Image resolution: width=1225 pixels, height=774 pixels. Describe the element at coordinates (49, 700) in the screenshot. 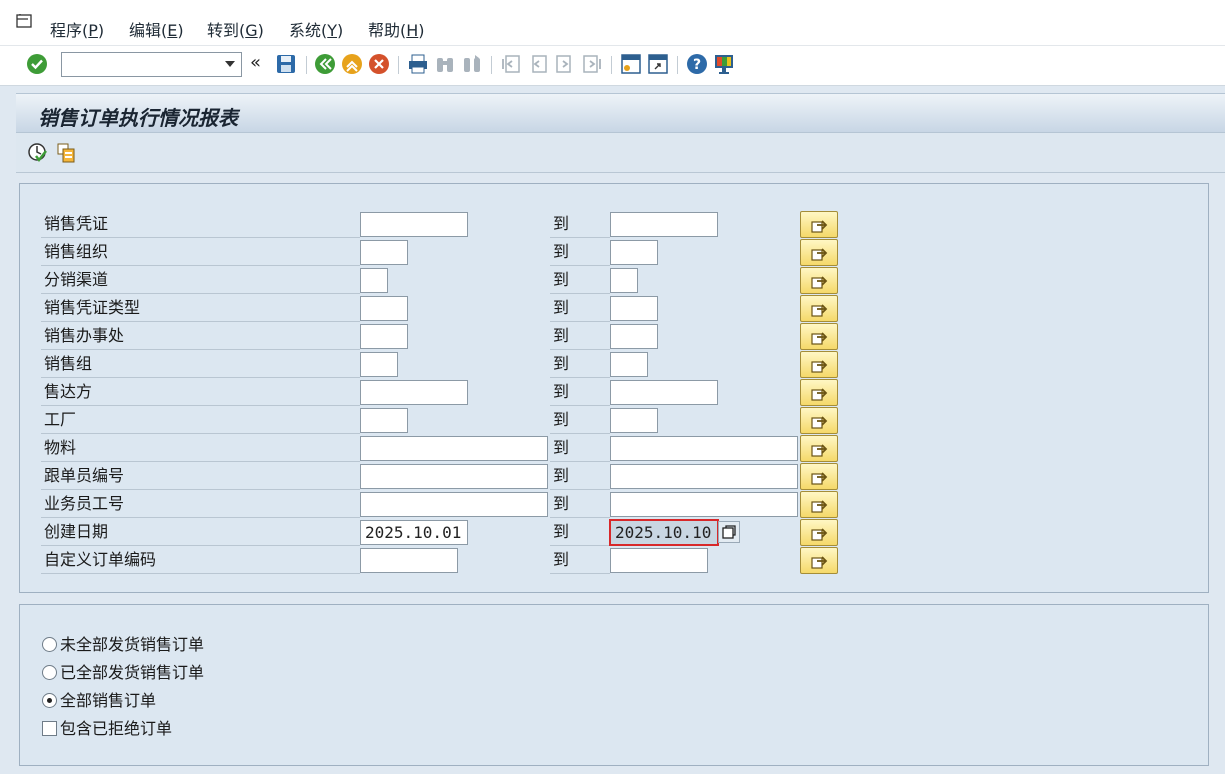

I see `radio-button-selected` at that location.